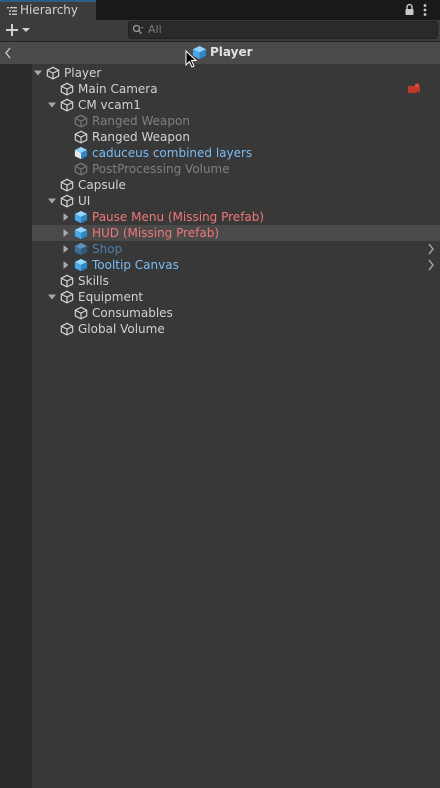 The image size is (440, 788). I want to click on tree-row: Tooltip Canvas, so click(236, 265).